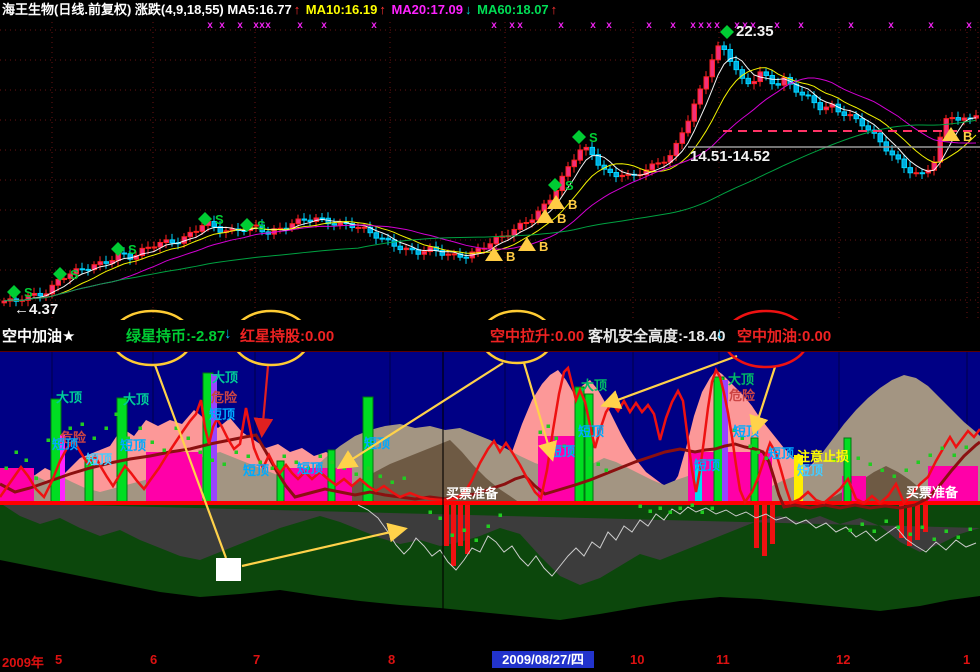  Describe the element at coordinates (543, 659) in the screenshot. I see `axis-selected-date: 2009/08/27/四` at that location.